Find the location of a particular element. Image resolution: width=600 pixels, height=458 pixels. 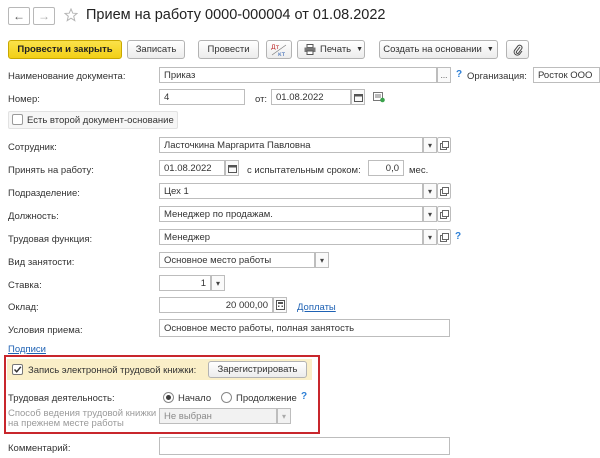

salary-label: Оклад: is located at coordinates (23, 307).